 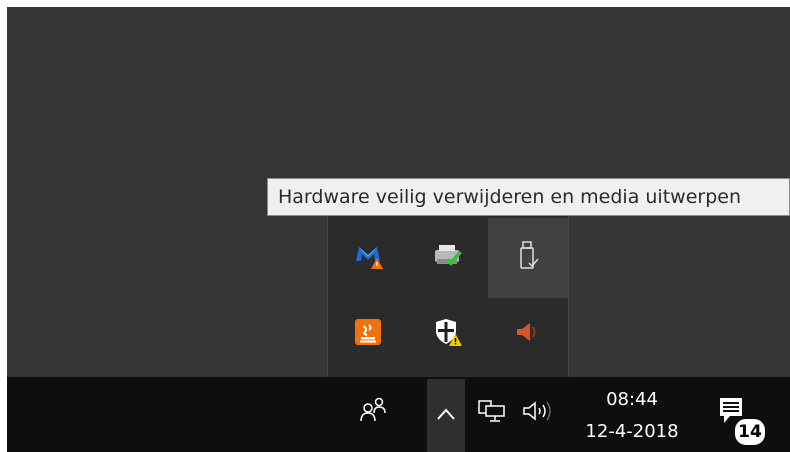 I want to click on network-button, so click(x=492, y=413).